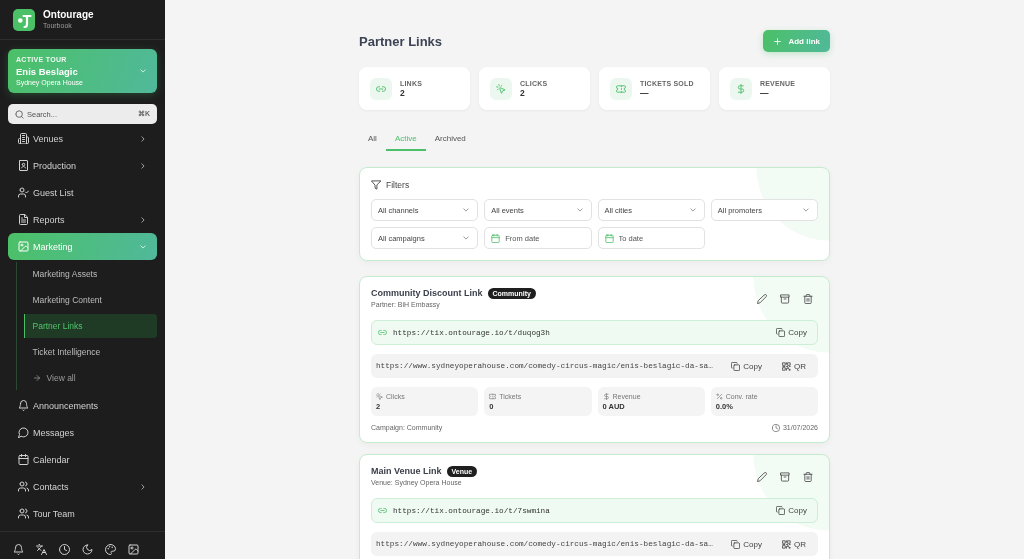  Describe the element at coordinates (36, 378) in the screenshot. I see `arrow-right-icon` at that location.